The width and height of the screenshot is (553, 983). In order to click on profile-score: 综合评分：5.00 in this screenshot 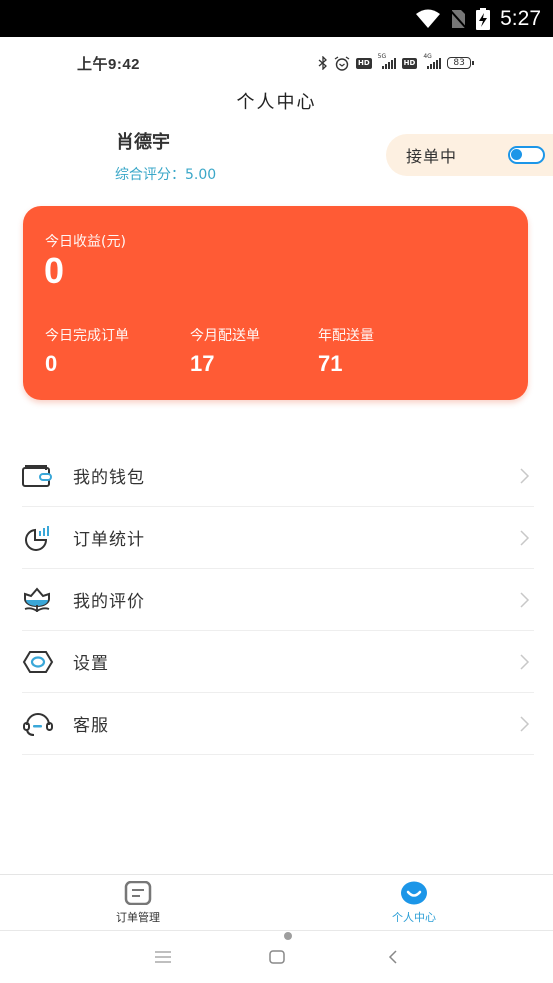, I will do `click(166, 175)`.